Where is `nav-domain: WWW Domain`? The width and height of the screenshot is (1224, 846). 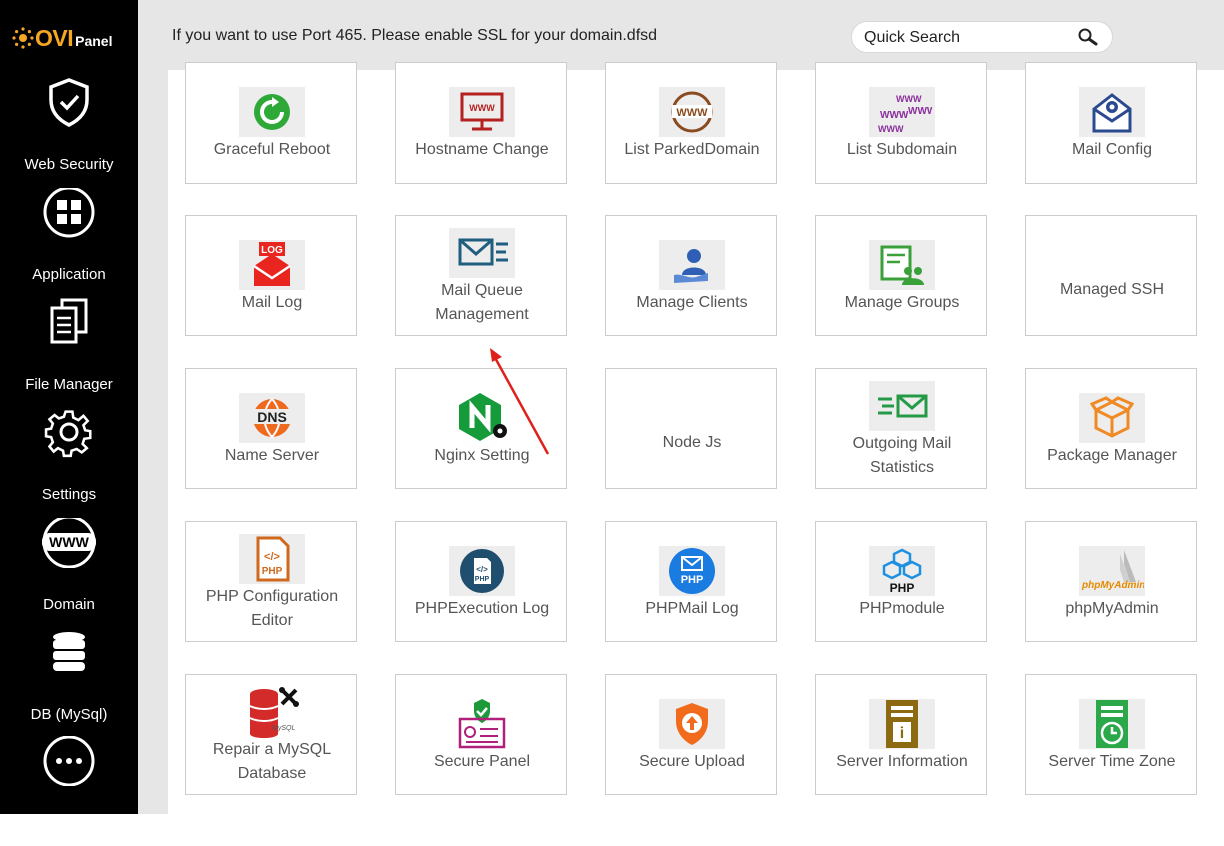 nav-domain: WWW Domain is located at coordinates (69, 573).